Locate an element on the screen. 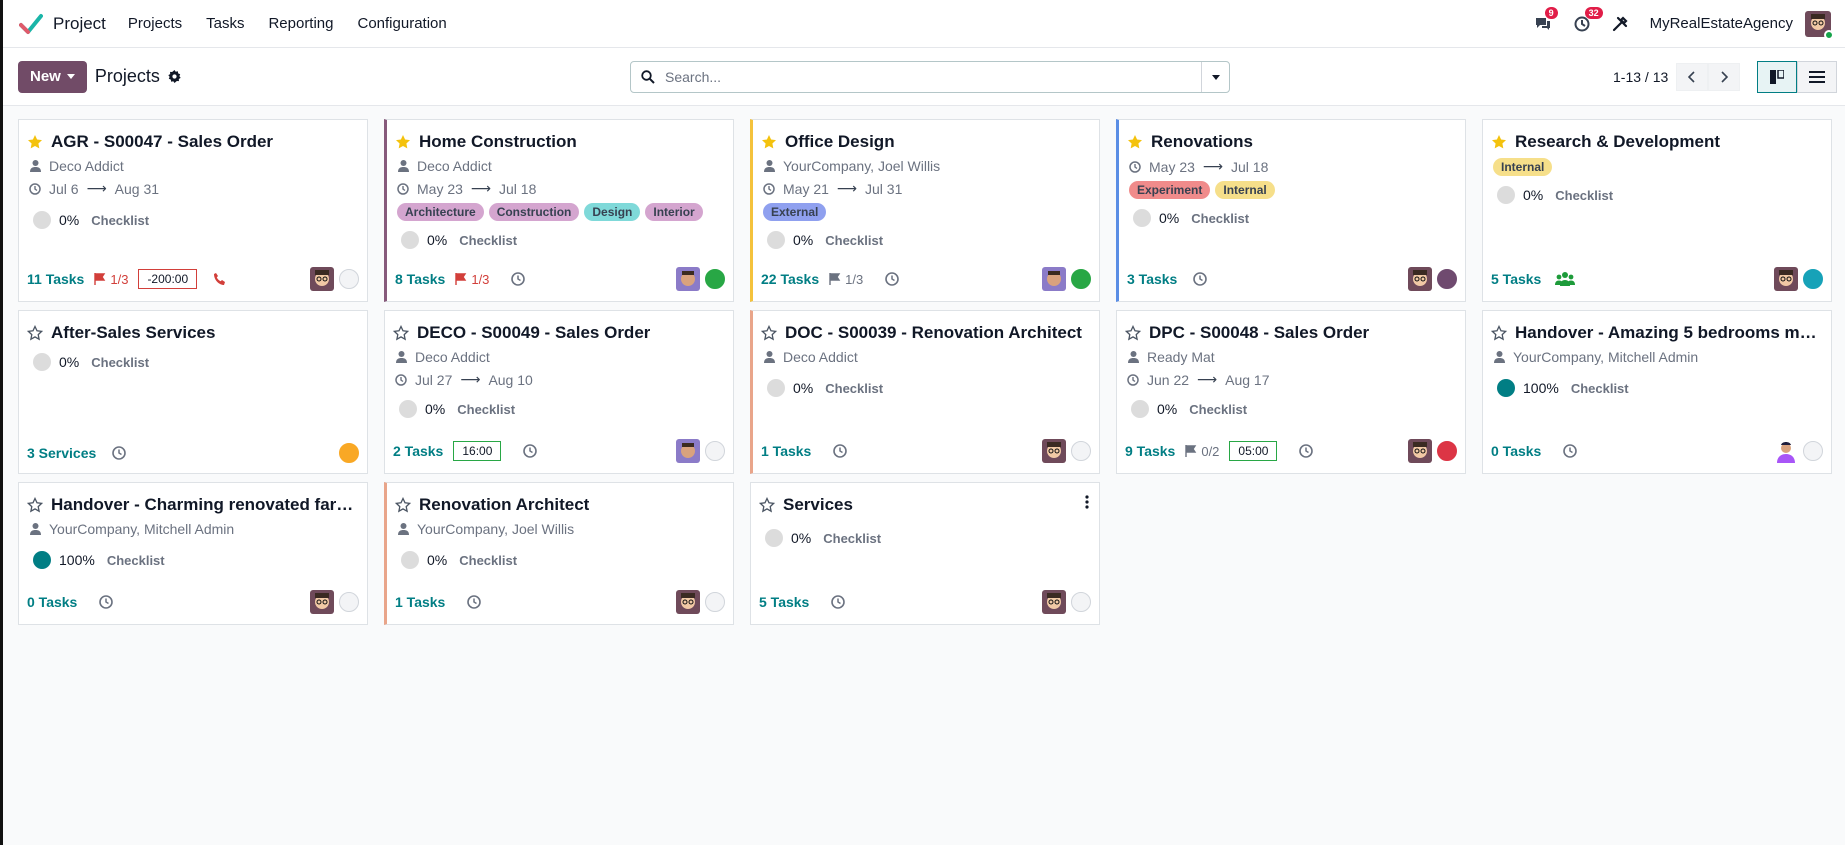 The width and height of the screenshot is (1845, 845). gear-icon is located at coordinates (174, 76).